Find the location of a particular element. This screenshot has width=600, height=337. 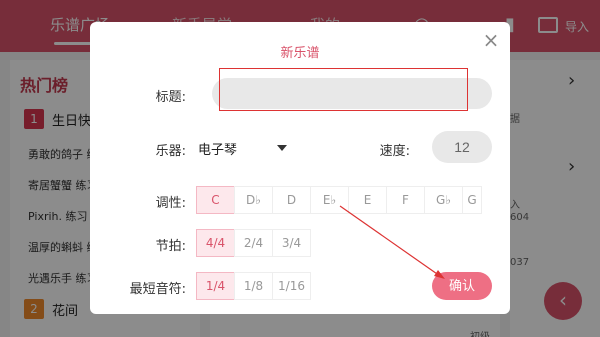

key-option-g: G is located at coordinates (472, 200).